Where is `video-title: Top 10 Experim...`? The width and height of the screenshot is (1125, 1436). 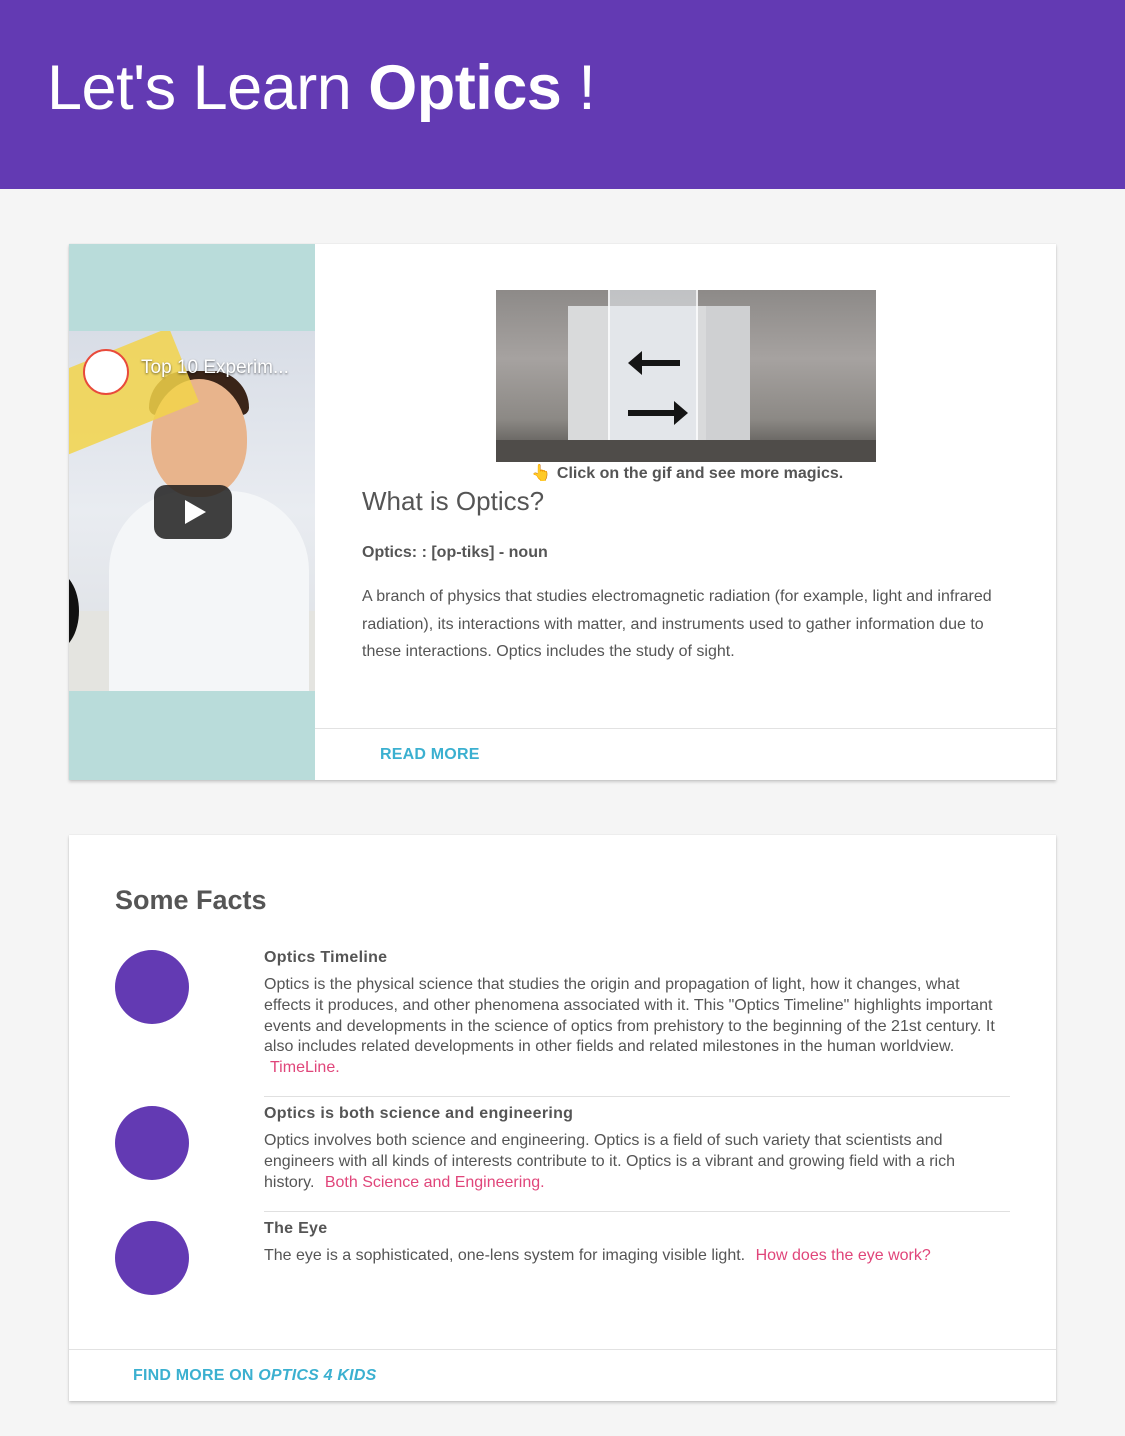
video-title: Top 10 Experim... is located at coordinates (215, 368).